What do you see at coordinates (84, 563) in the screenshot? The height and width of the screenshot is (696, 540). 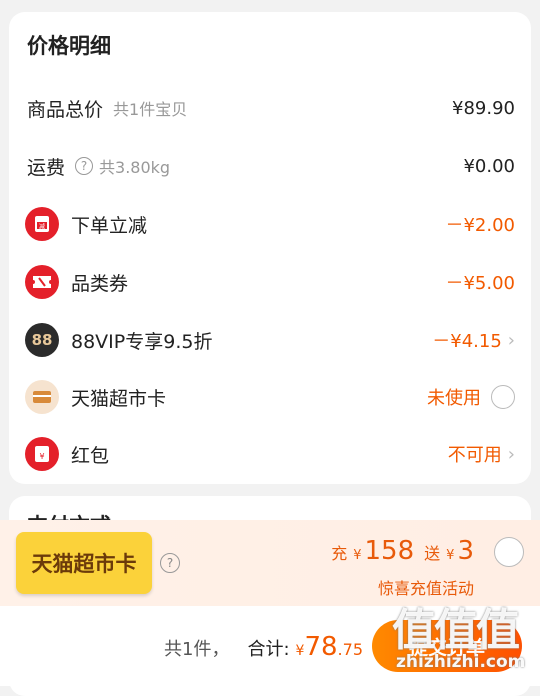 I see `promo-badge: 天猫超市卡` at bounding box center [84, 563].